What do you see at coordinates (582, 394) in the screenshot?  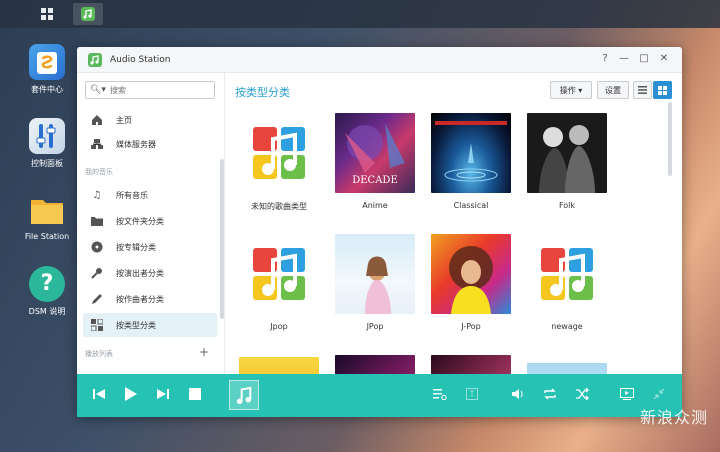 I see `shuffle-button` at bounding box center [582, 394].